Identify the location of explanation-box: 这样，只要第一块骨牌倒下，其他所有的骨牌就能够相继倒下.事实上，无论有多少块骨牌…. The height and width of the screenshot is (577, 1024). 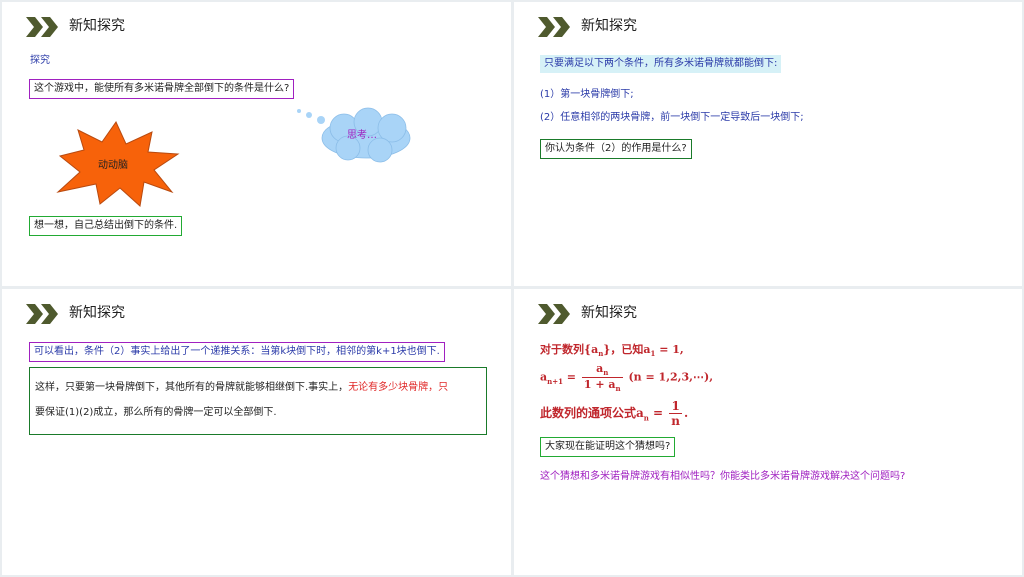
(258, 401).